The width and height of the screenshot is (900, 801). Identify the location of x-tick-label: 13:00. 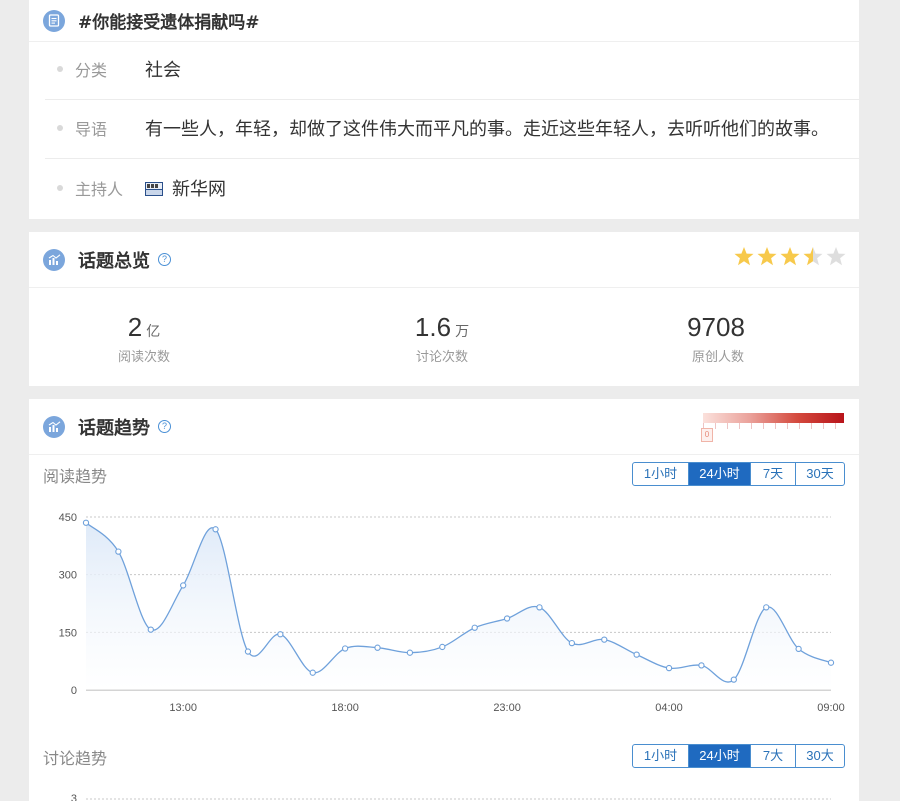
(183, 708).